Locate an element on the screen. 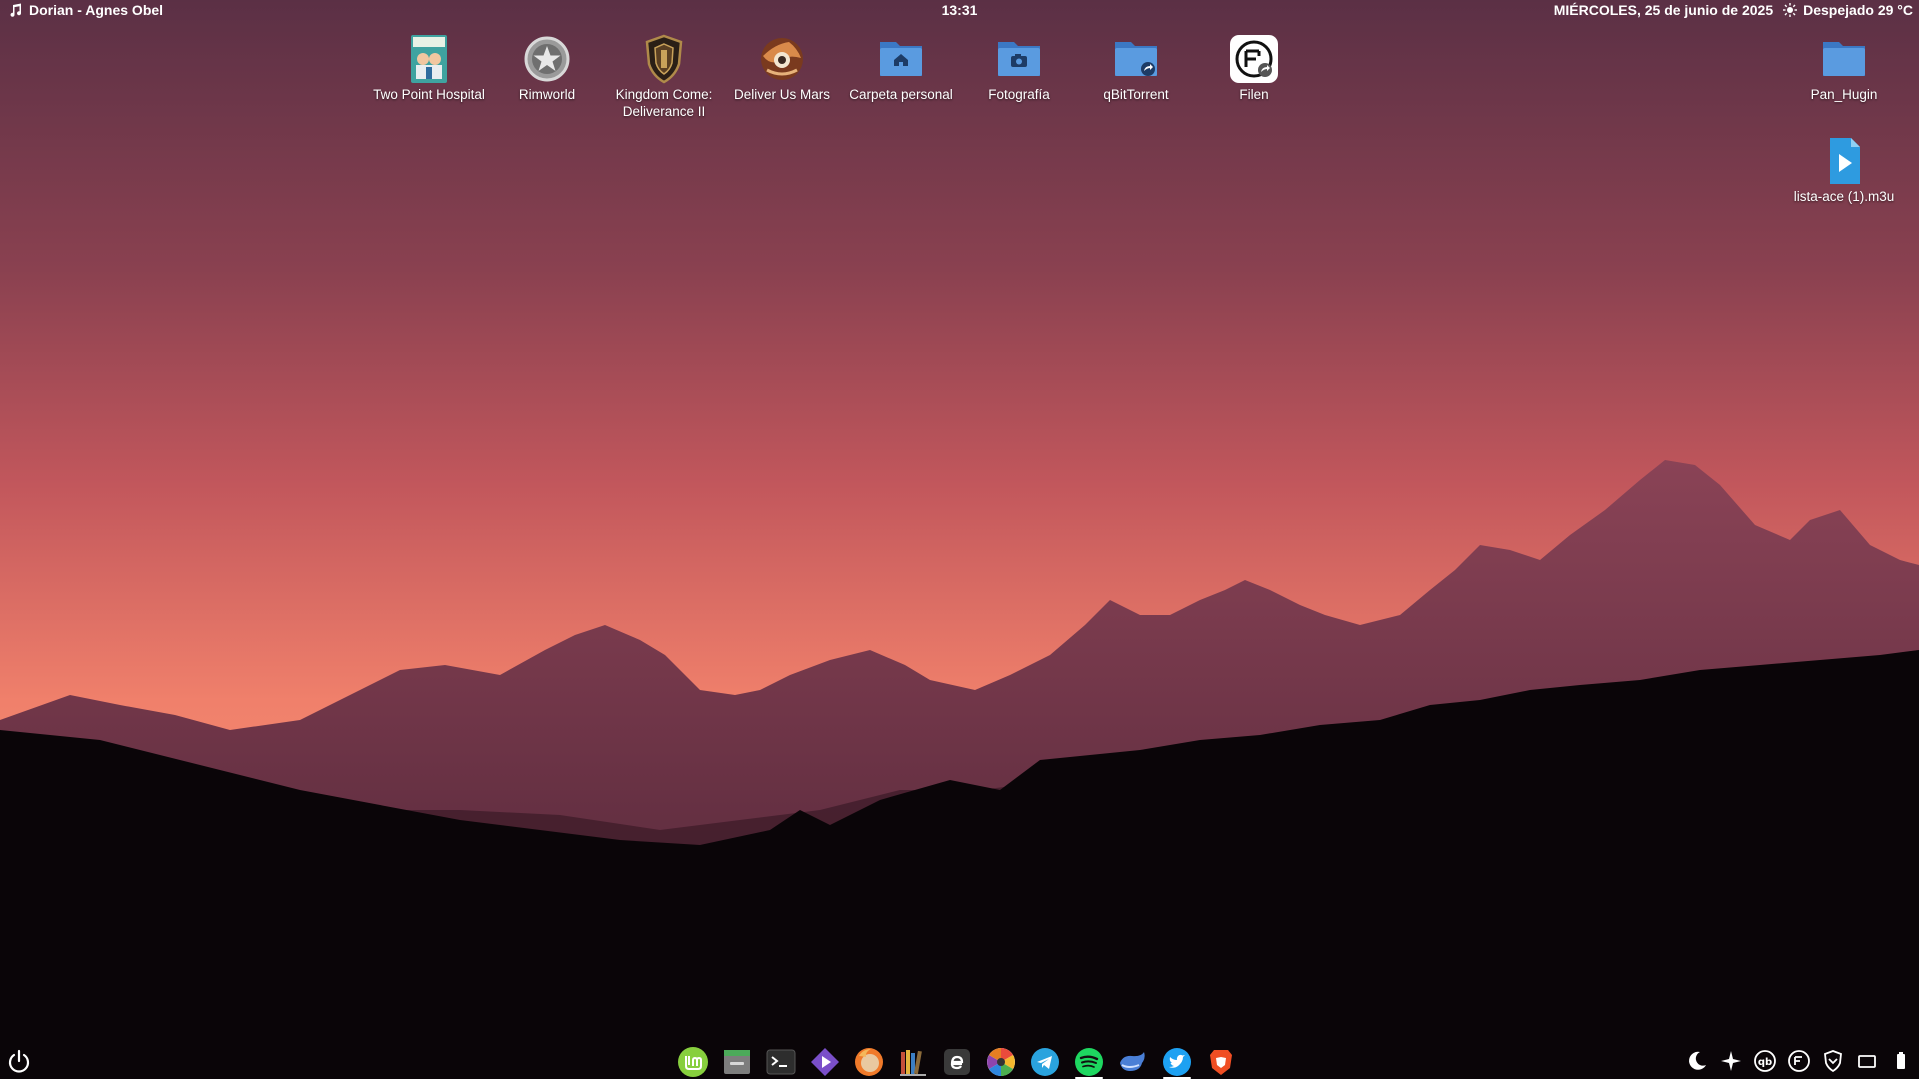  screen-icon is located at coordinates (1867, 1061).